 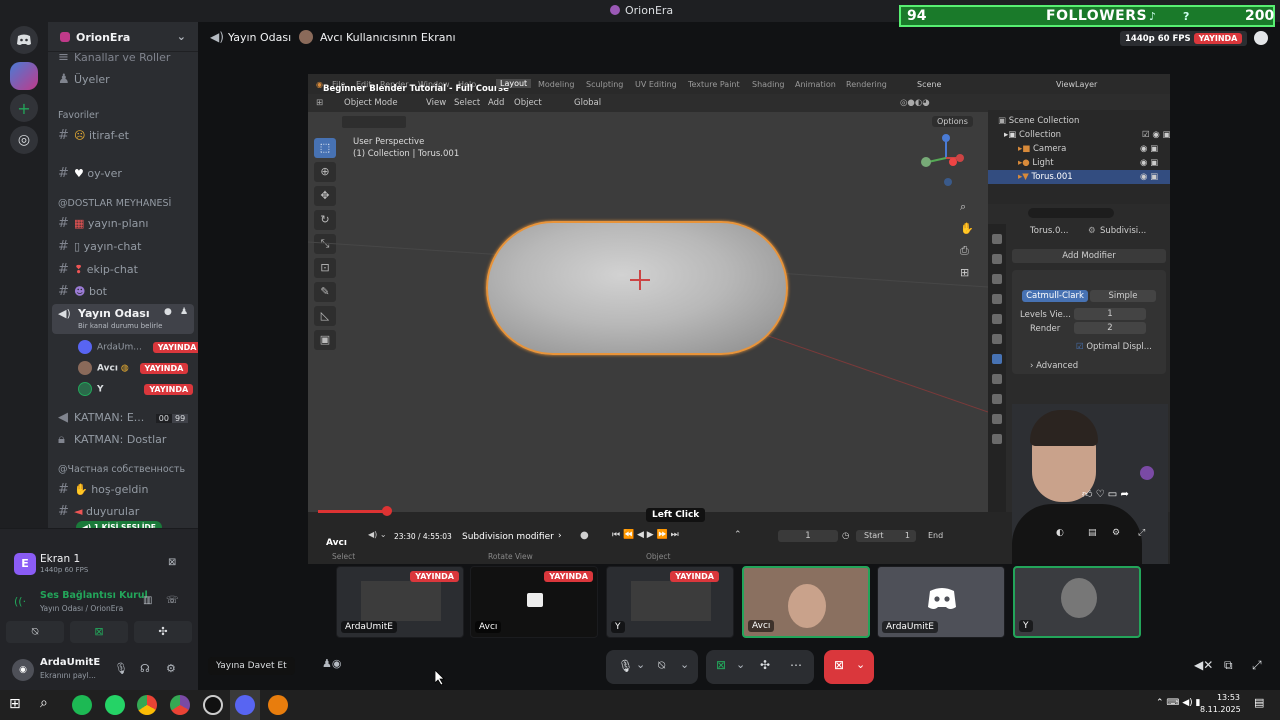 What do you see at coordinates (768, 84) in the screenshot?
I see `workspace-shading: Shading` at bounding box center [768, 84].